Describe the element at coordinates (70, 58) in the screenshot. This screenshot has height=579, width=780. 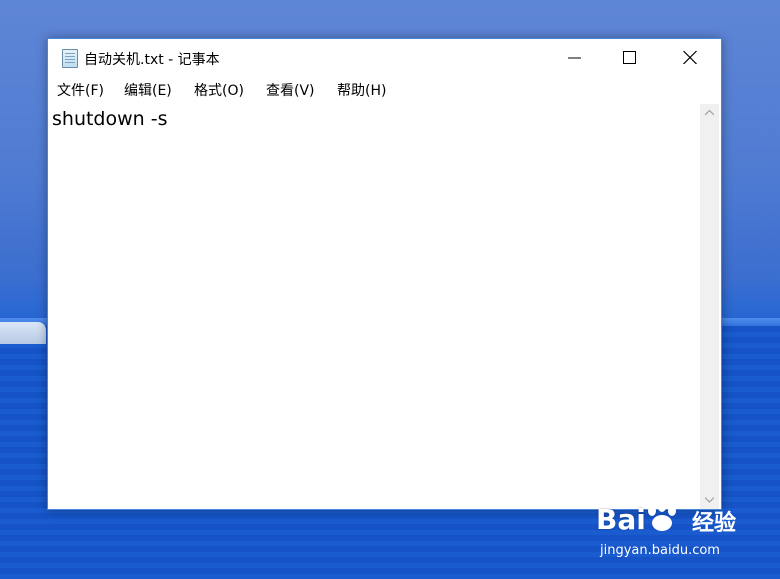
I see `notepad-icon` at that location.